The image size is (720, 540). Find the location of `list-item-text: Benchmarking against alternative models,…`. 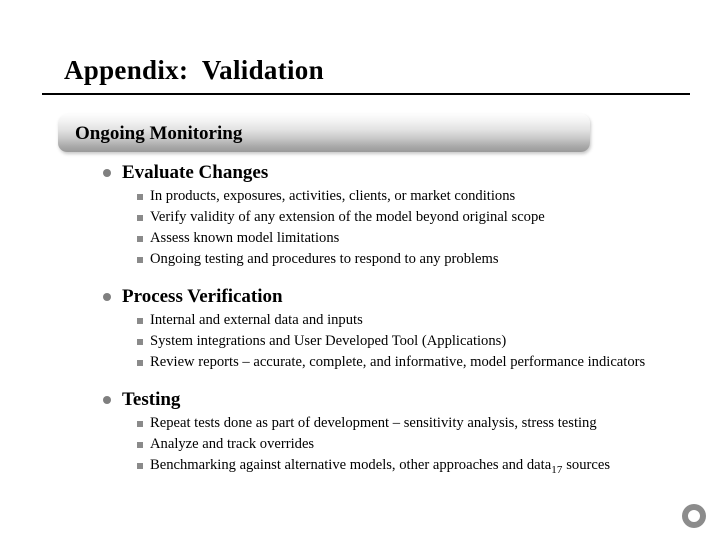

list-item-text: Benchmarking against alternative models,… is located at coordinates (380, 466).